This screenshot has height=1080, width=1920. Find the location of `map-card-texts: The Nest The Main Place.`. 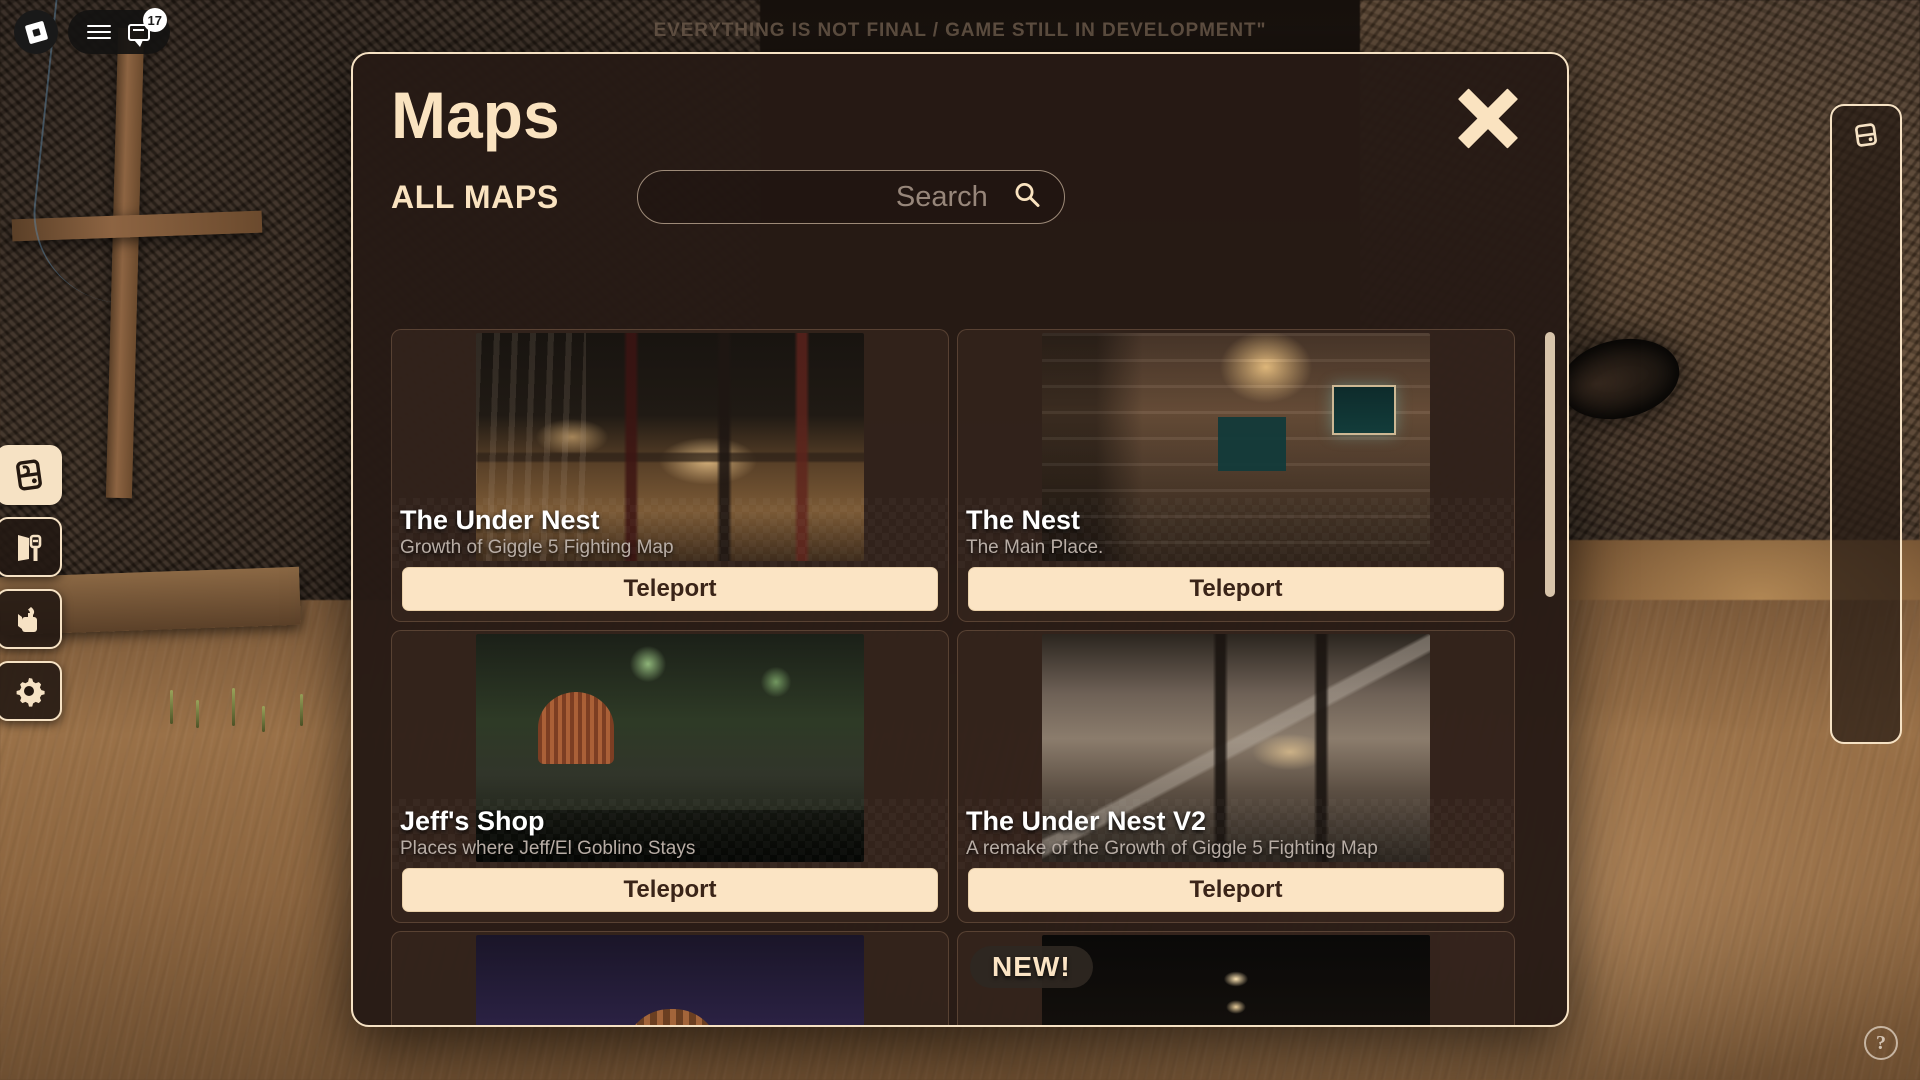

map-card-texts: The Nest The Main Place. is located at coordinates (1236, 531).